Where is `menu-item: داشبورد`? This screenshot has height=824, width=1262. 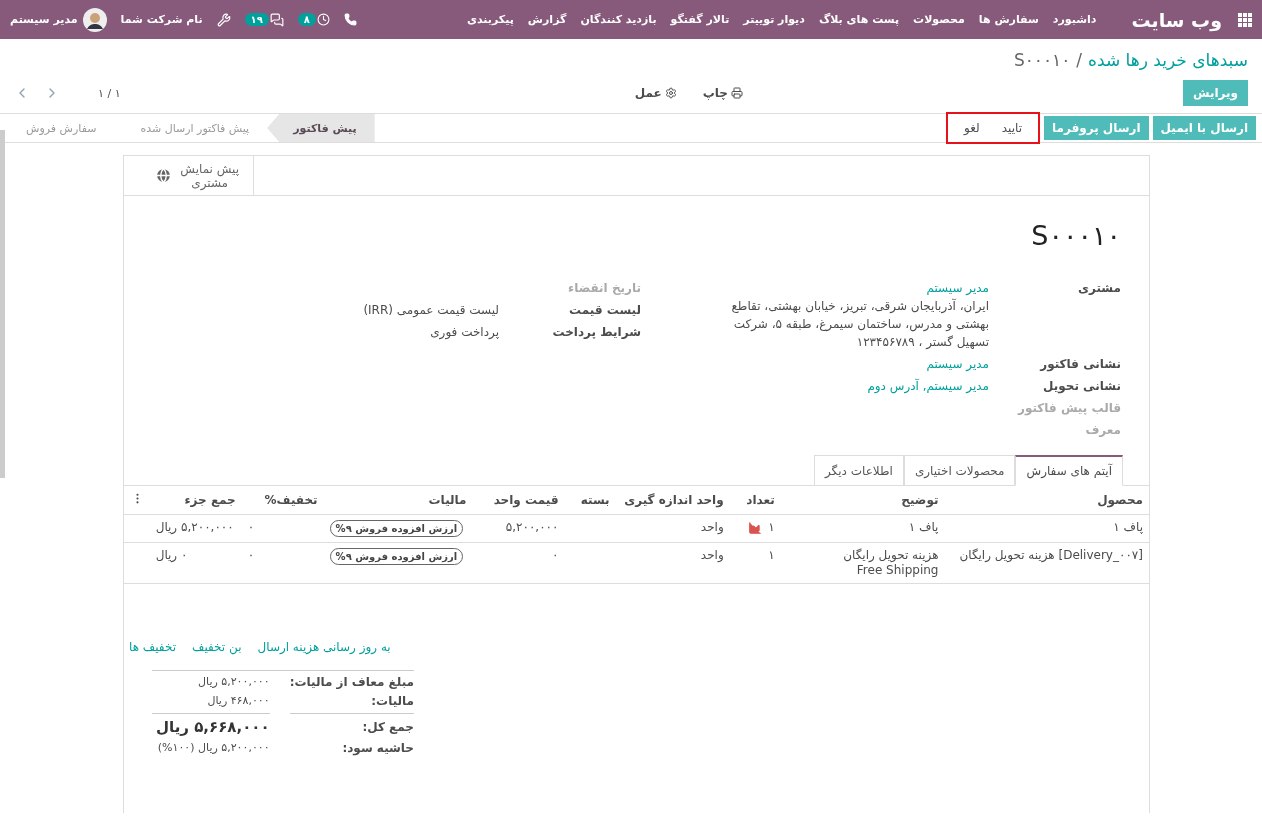 menu-item: داشبورد is located at coordinates (1074, 19).